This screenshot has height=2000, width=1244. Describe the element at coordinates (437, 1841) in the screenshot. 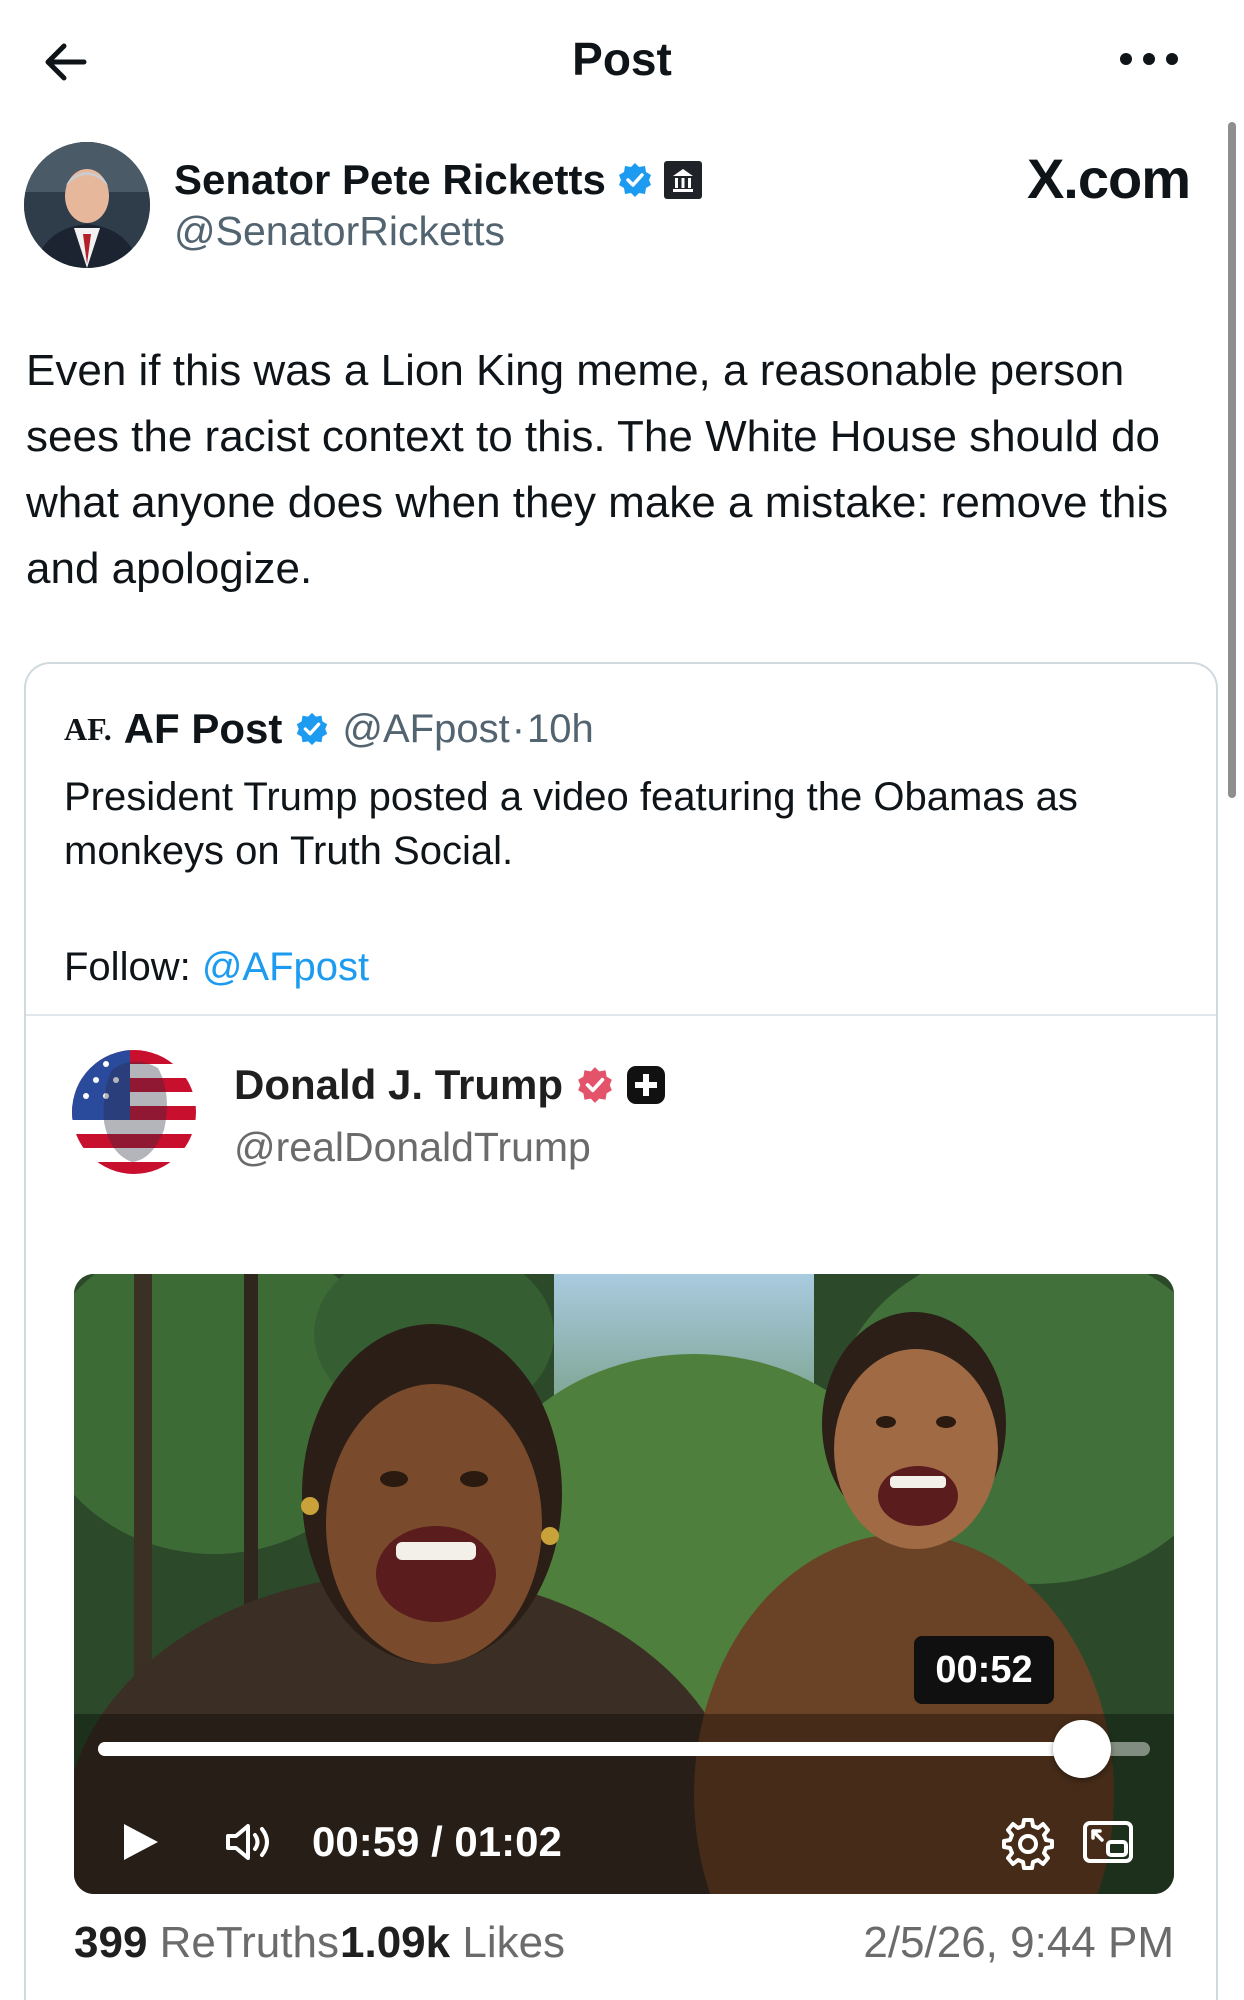

I see `video-time-display: 00:59 / 01:02` at that location.